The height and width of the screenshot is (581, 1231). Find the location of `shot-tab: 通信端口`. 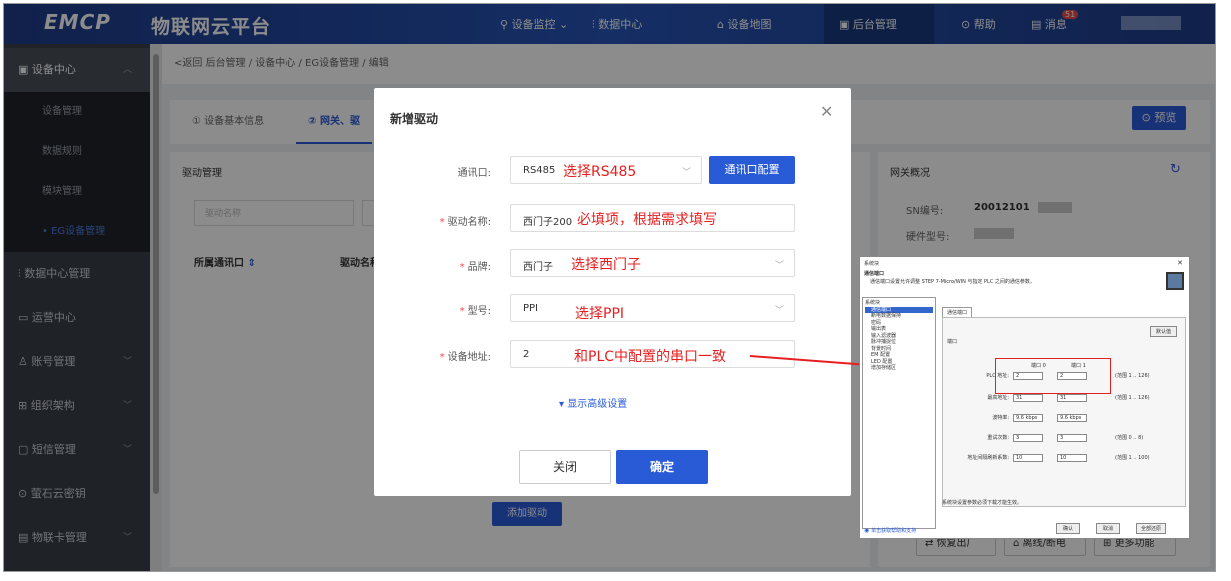

shot-tab: 通信端口 is located at coordinates (957, 312).